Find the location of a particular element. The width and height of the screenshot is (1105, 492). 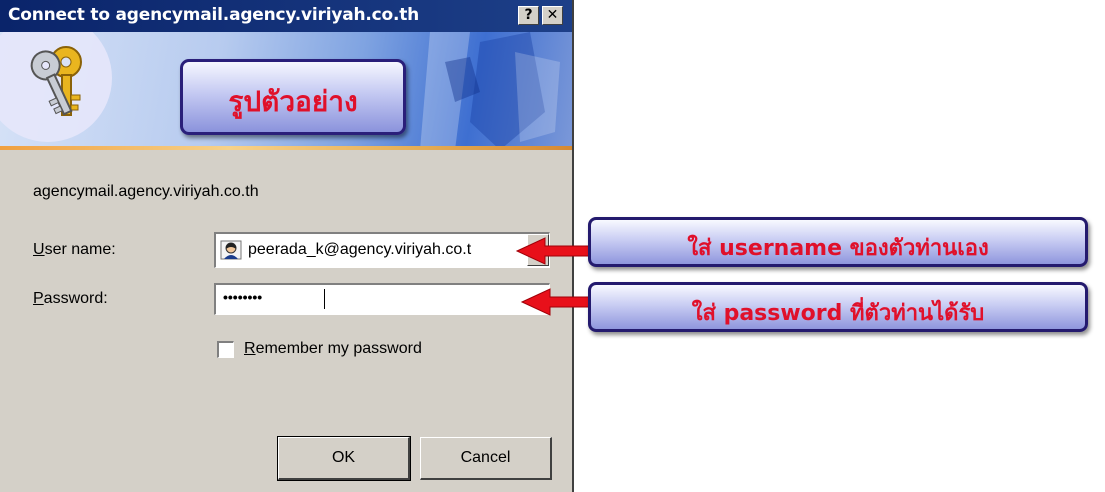

arrow-left-icon is located at coordinates (554, 251).